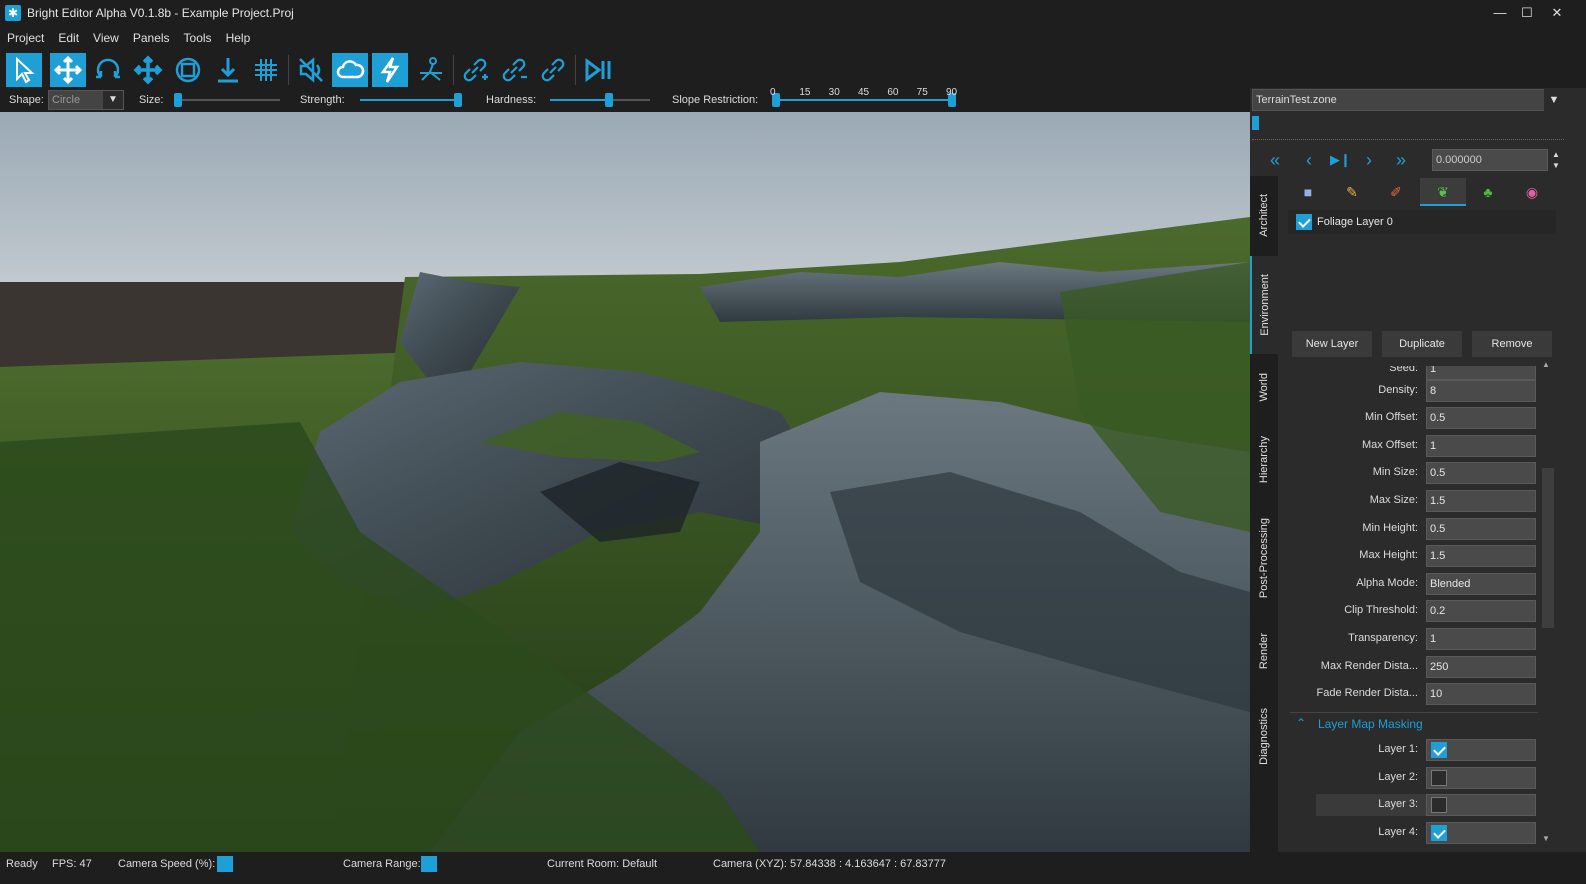 This screenshot has width=1586, height=884. What do you see at coordinates (1481, 611) in the screenshot?
I see `property-value-input: 0.2` at bounding box center [1481, 611].